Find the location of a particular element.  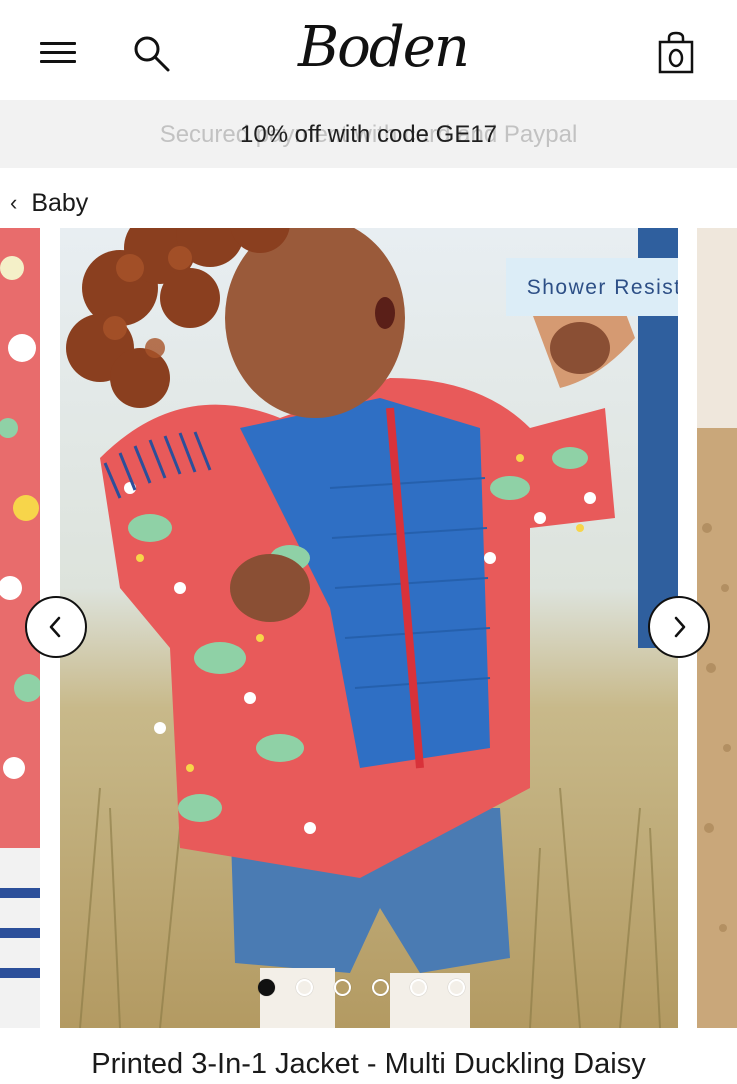

site-header: Boden is located at coordinates (368, 50).